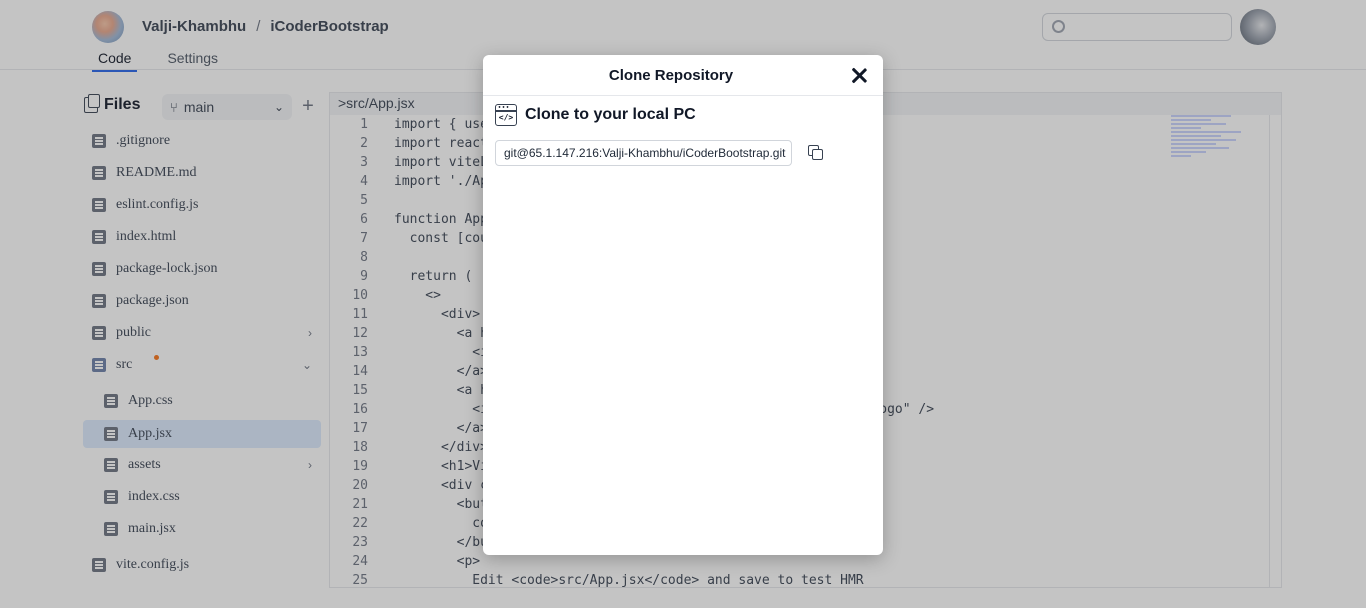  I want to click on dialog-header: Clone Repository, so click(683, 75).